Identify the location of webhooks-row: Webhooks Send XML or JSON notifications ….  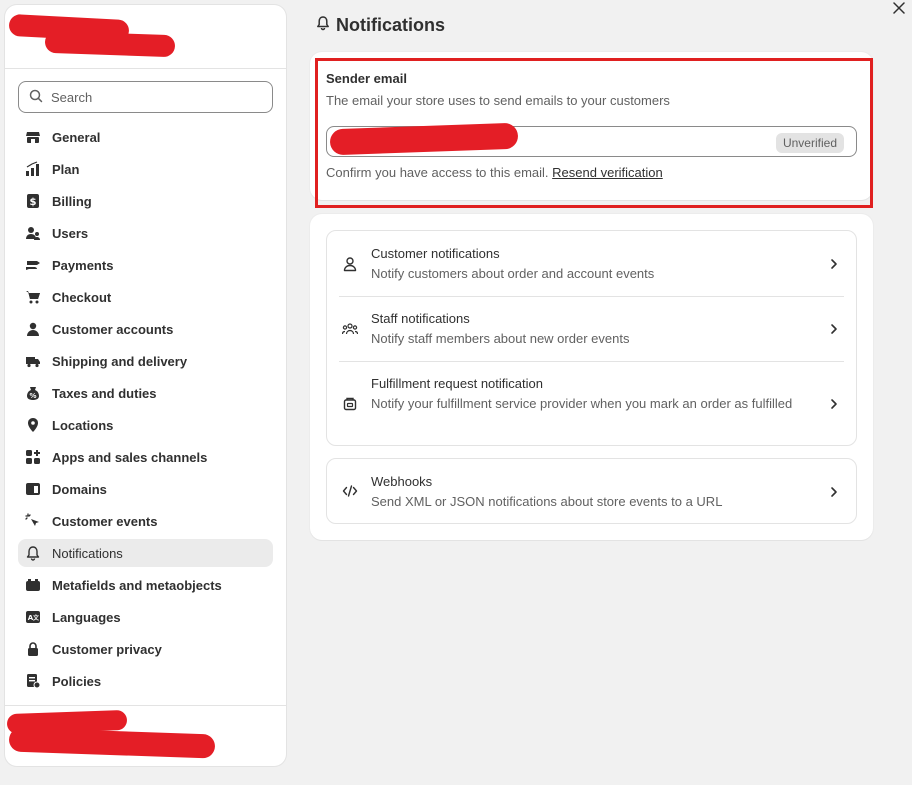
(591, 491).